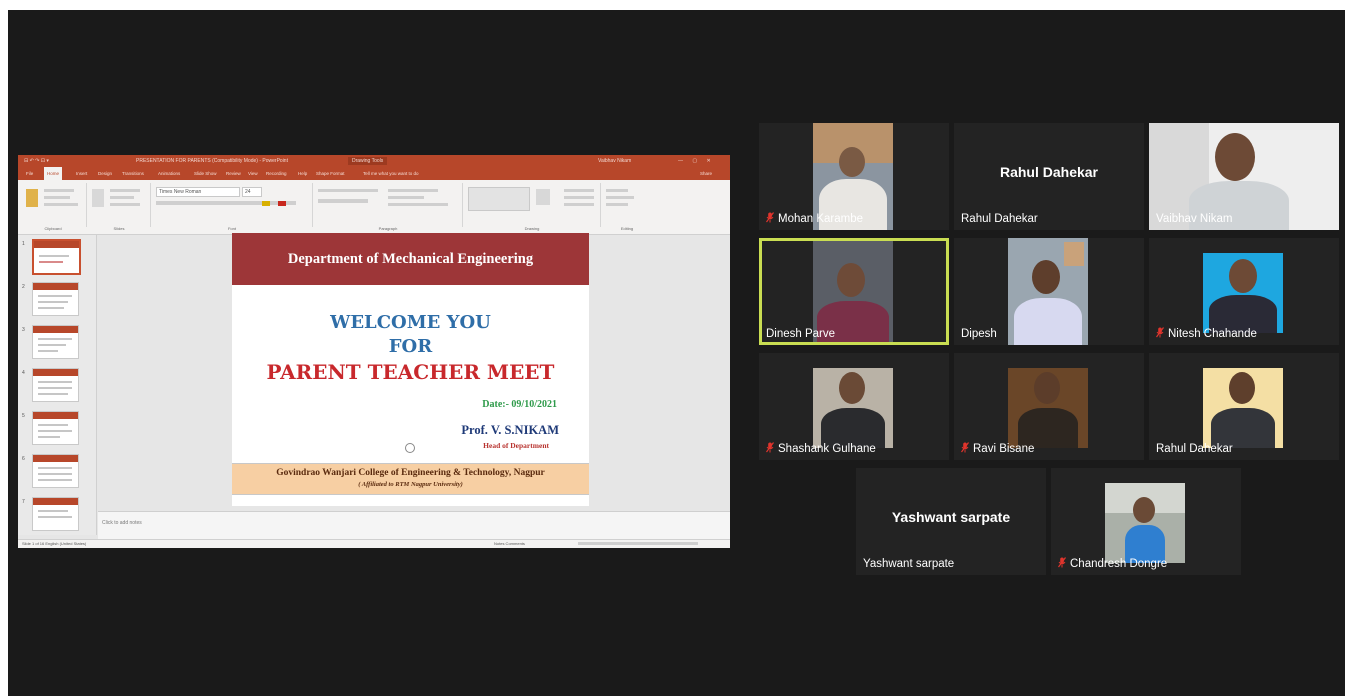 Image resolution: width=1345 pixels, height=696 pixels. Describe the element at coordinates (997, 449) in the screenshot. I see `participant-name: Ravi Bisane` at that location.